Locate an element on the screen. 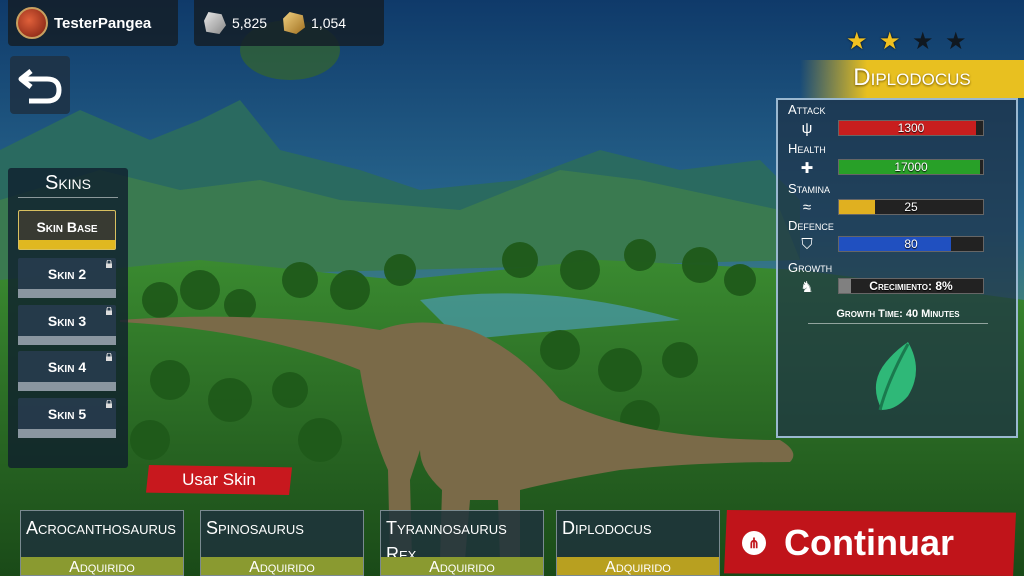 The width and height of the screenshot is (1024, 576). skin-5-button: Skin 5 is located at coordinates (67, 418).